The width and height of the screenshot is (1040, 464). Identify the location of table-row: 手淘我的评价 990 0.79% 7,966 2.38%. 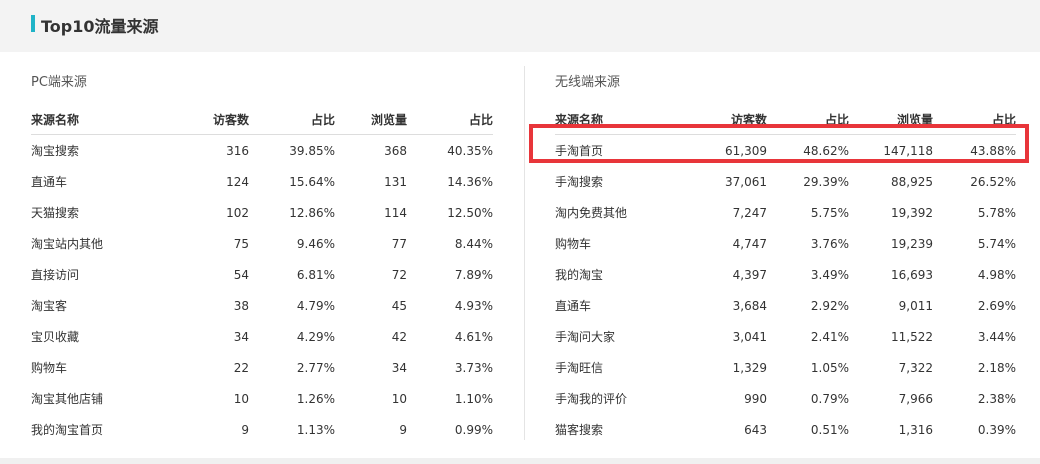
(785, 398).